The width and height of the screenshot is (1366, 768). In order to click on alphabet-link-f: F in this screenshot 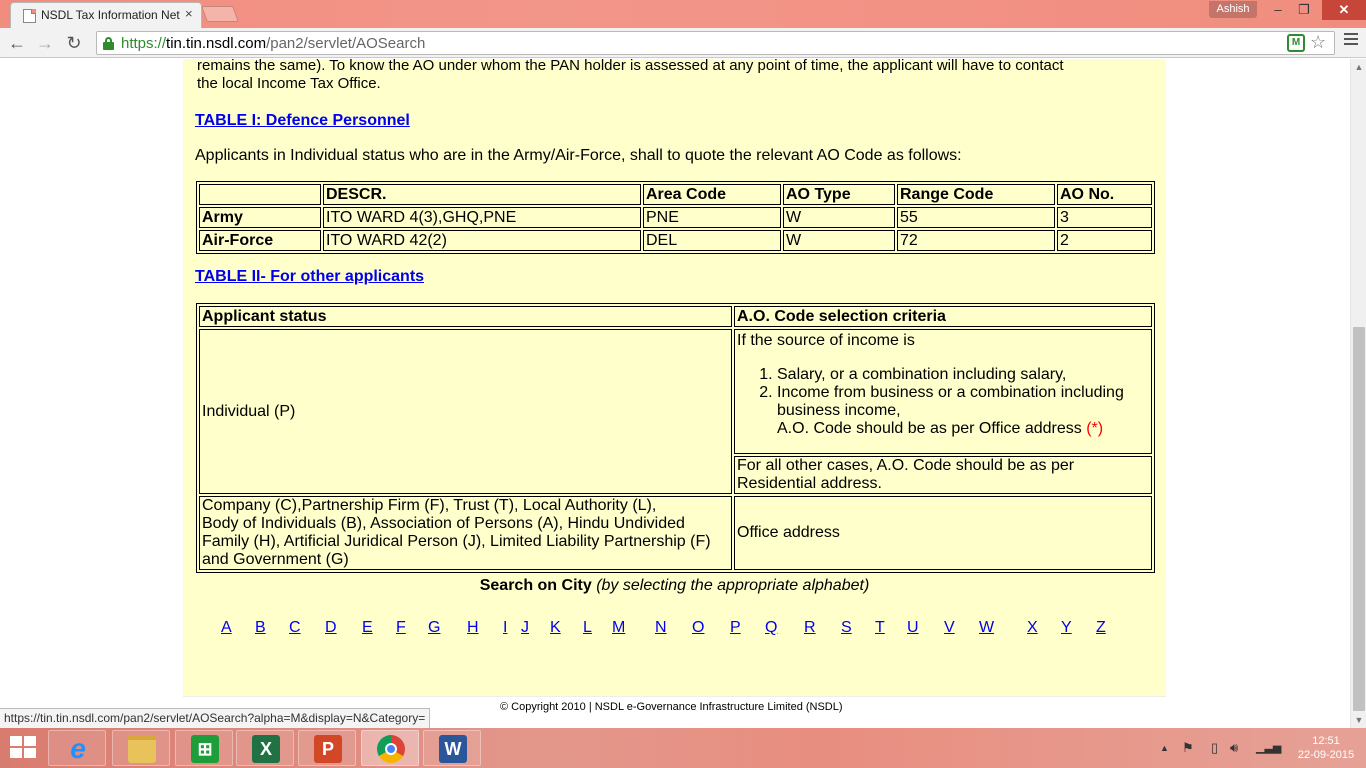, I will do `click(401, 628)`.